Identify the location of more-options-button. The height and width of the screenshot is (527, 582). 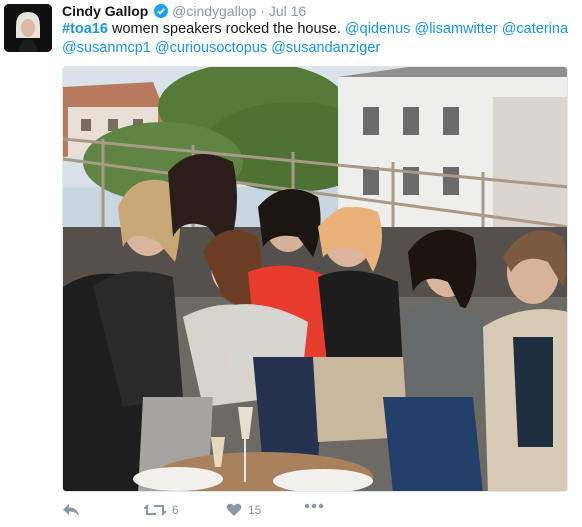
(314, 506).